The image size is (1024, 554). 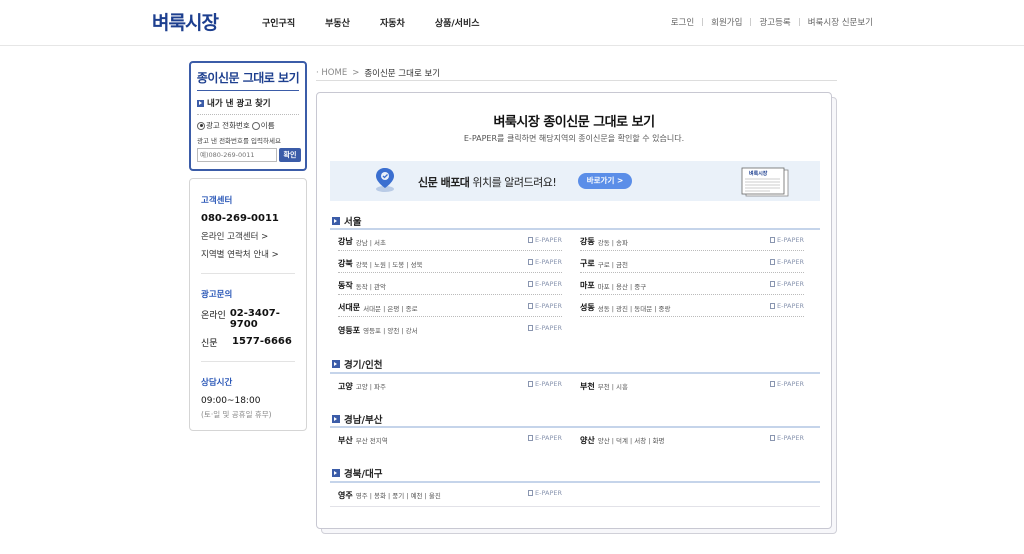 I want to click on radio-phone, so click(x=201, y=125).